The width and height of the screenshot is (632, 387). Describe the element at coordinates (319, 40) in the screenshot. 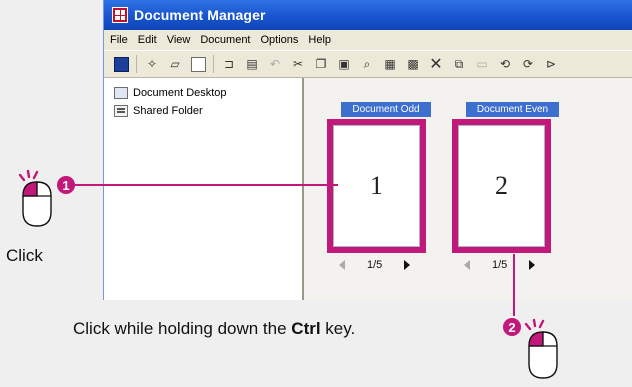

I see `menu-help: Help` at that location.